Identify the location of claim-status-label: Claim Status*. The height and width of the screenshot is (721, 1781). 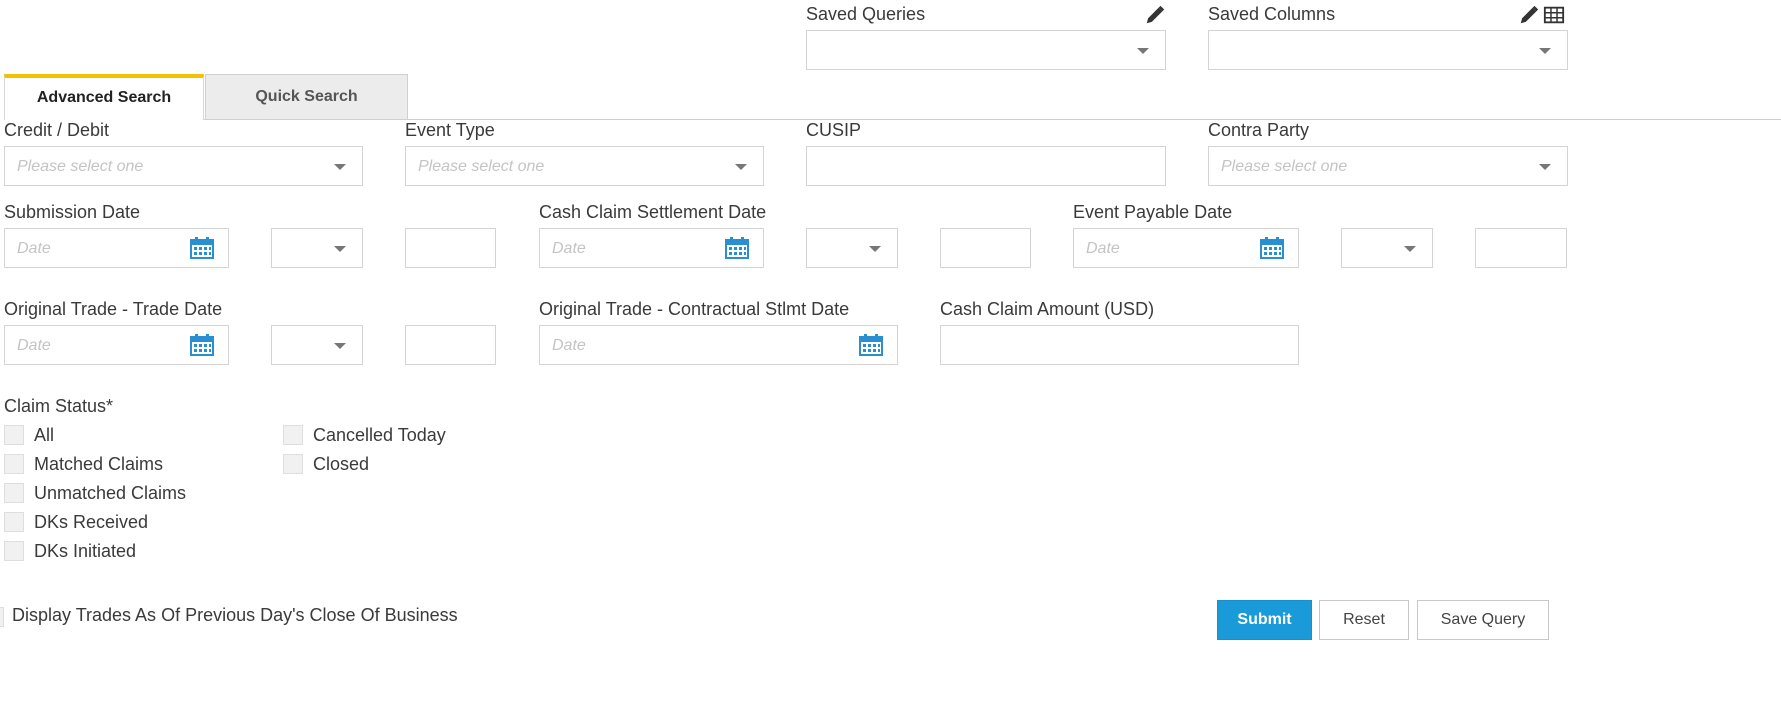
(59, 406).